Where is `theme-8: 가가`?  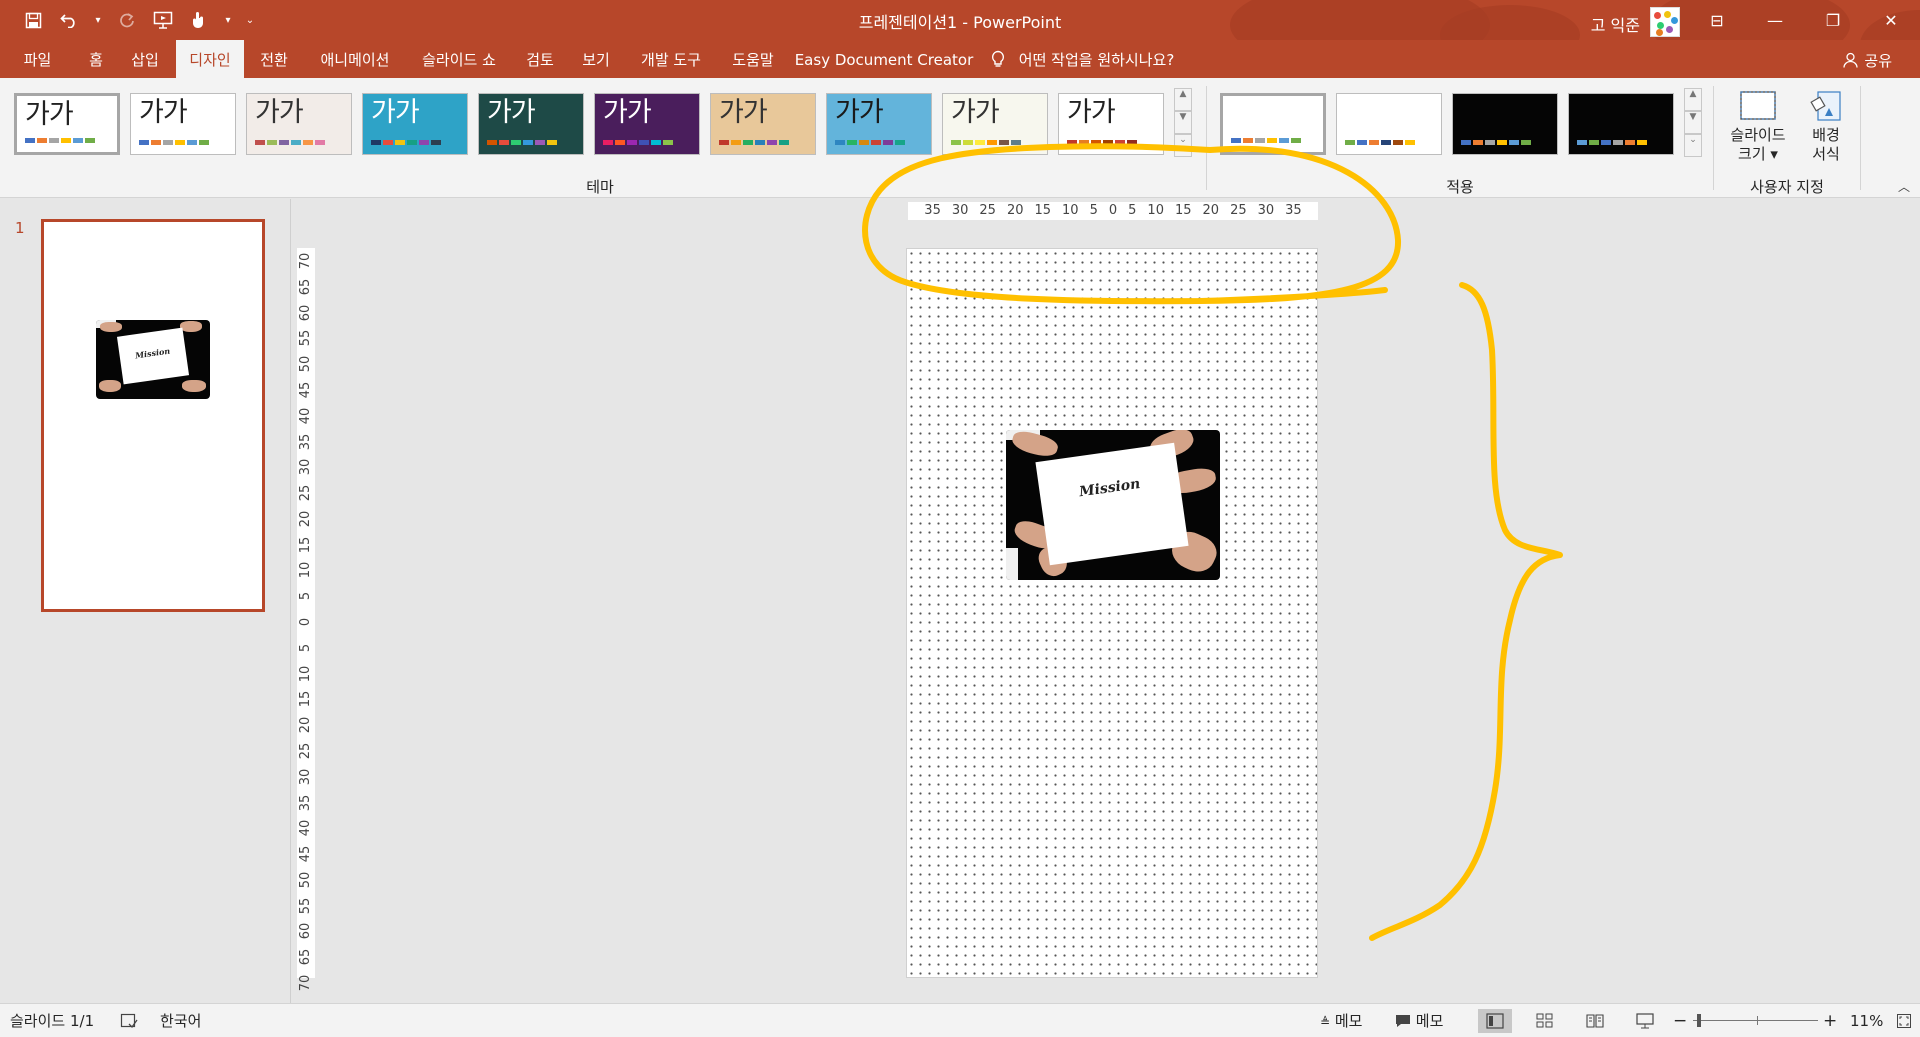
theme-8: 가가 is located at coordinates (879, 124).